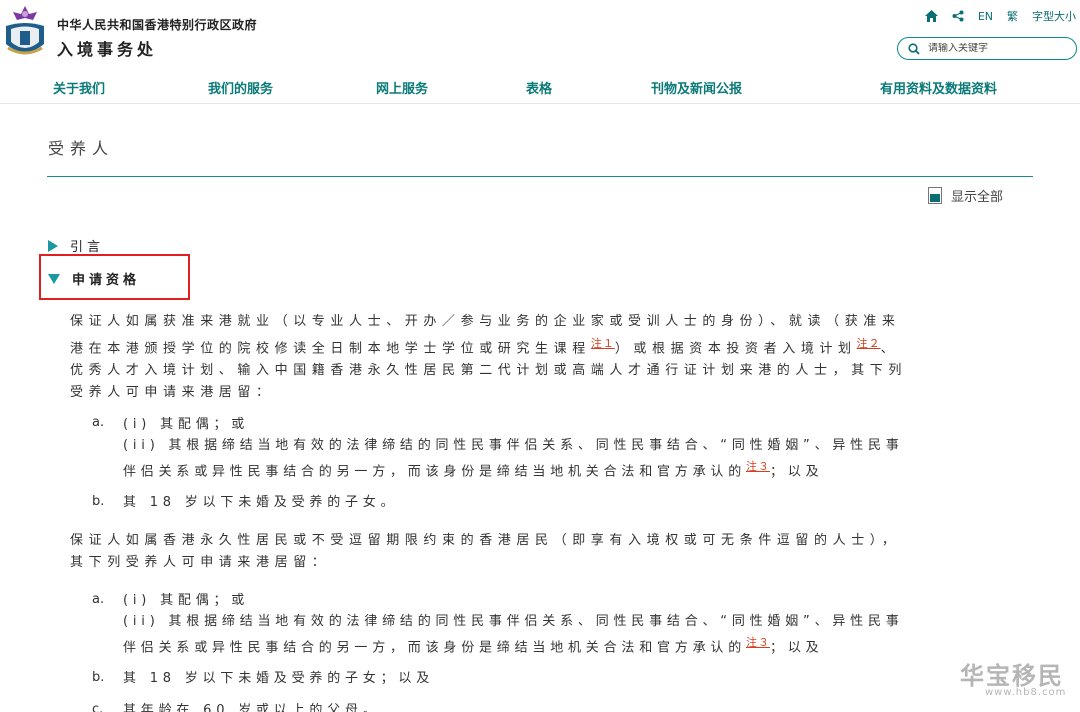 This screenshot has height=712, width=1080. I want to click on government-name: 中华人民共和国香港特别行政区政府, so click(157, 25).